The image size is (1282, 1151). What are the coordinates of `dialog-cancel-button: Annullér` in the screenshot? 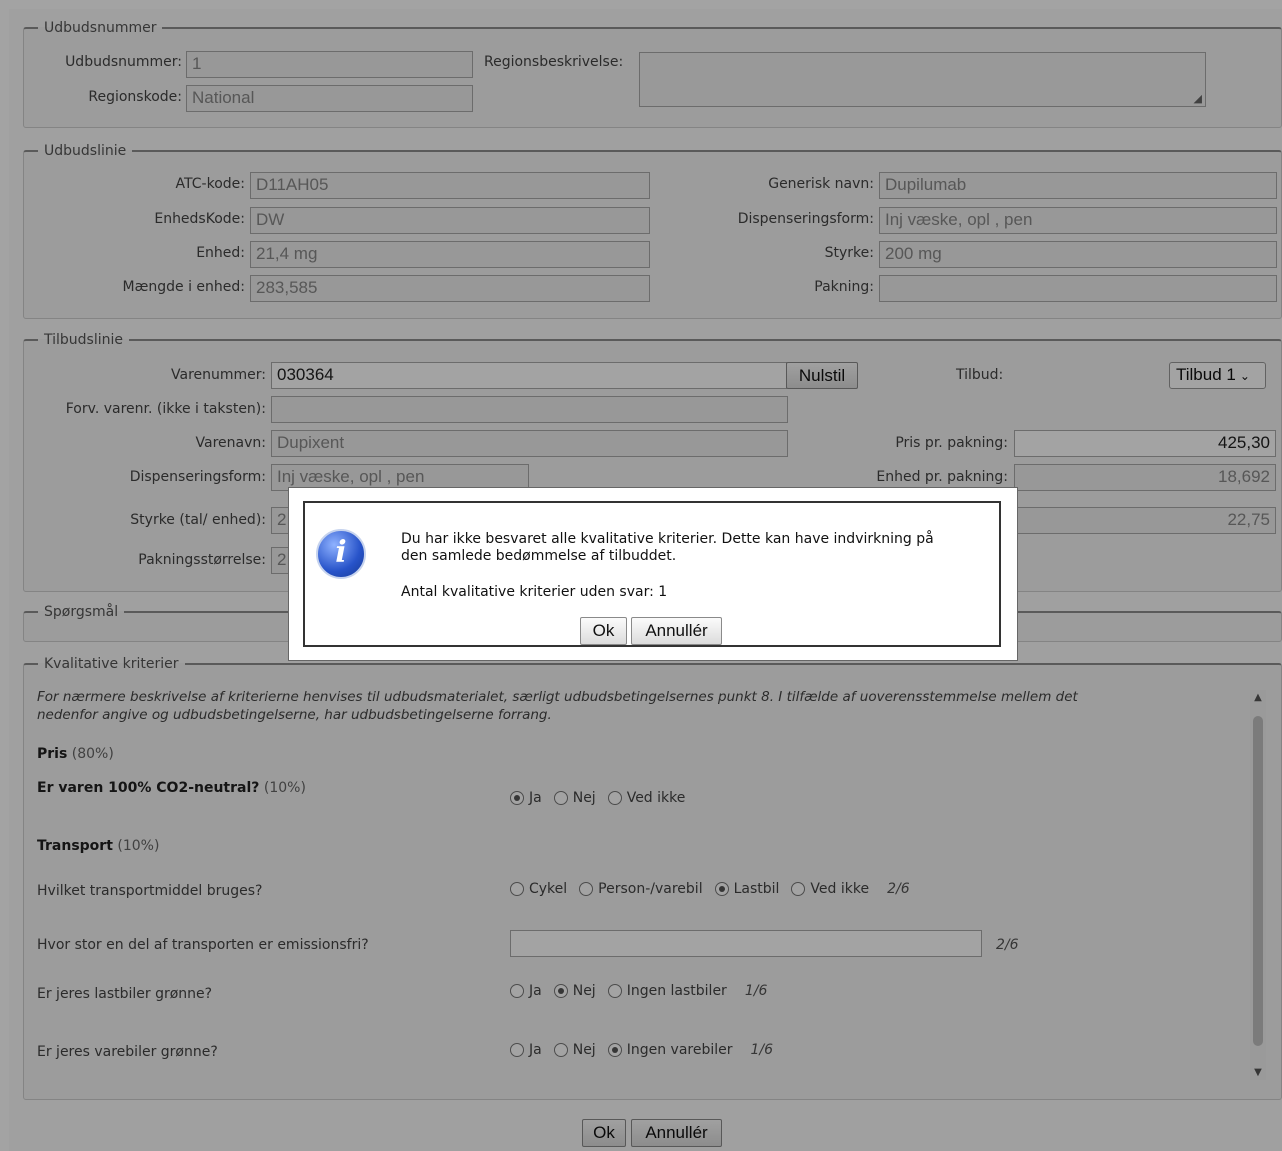 It's located at (676, 631).